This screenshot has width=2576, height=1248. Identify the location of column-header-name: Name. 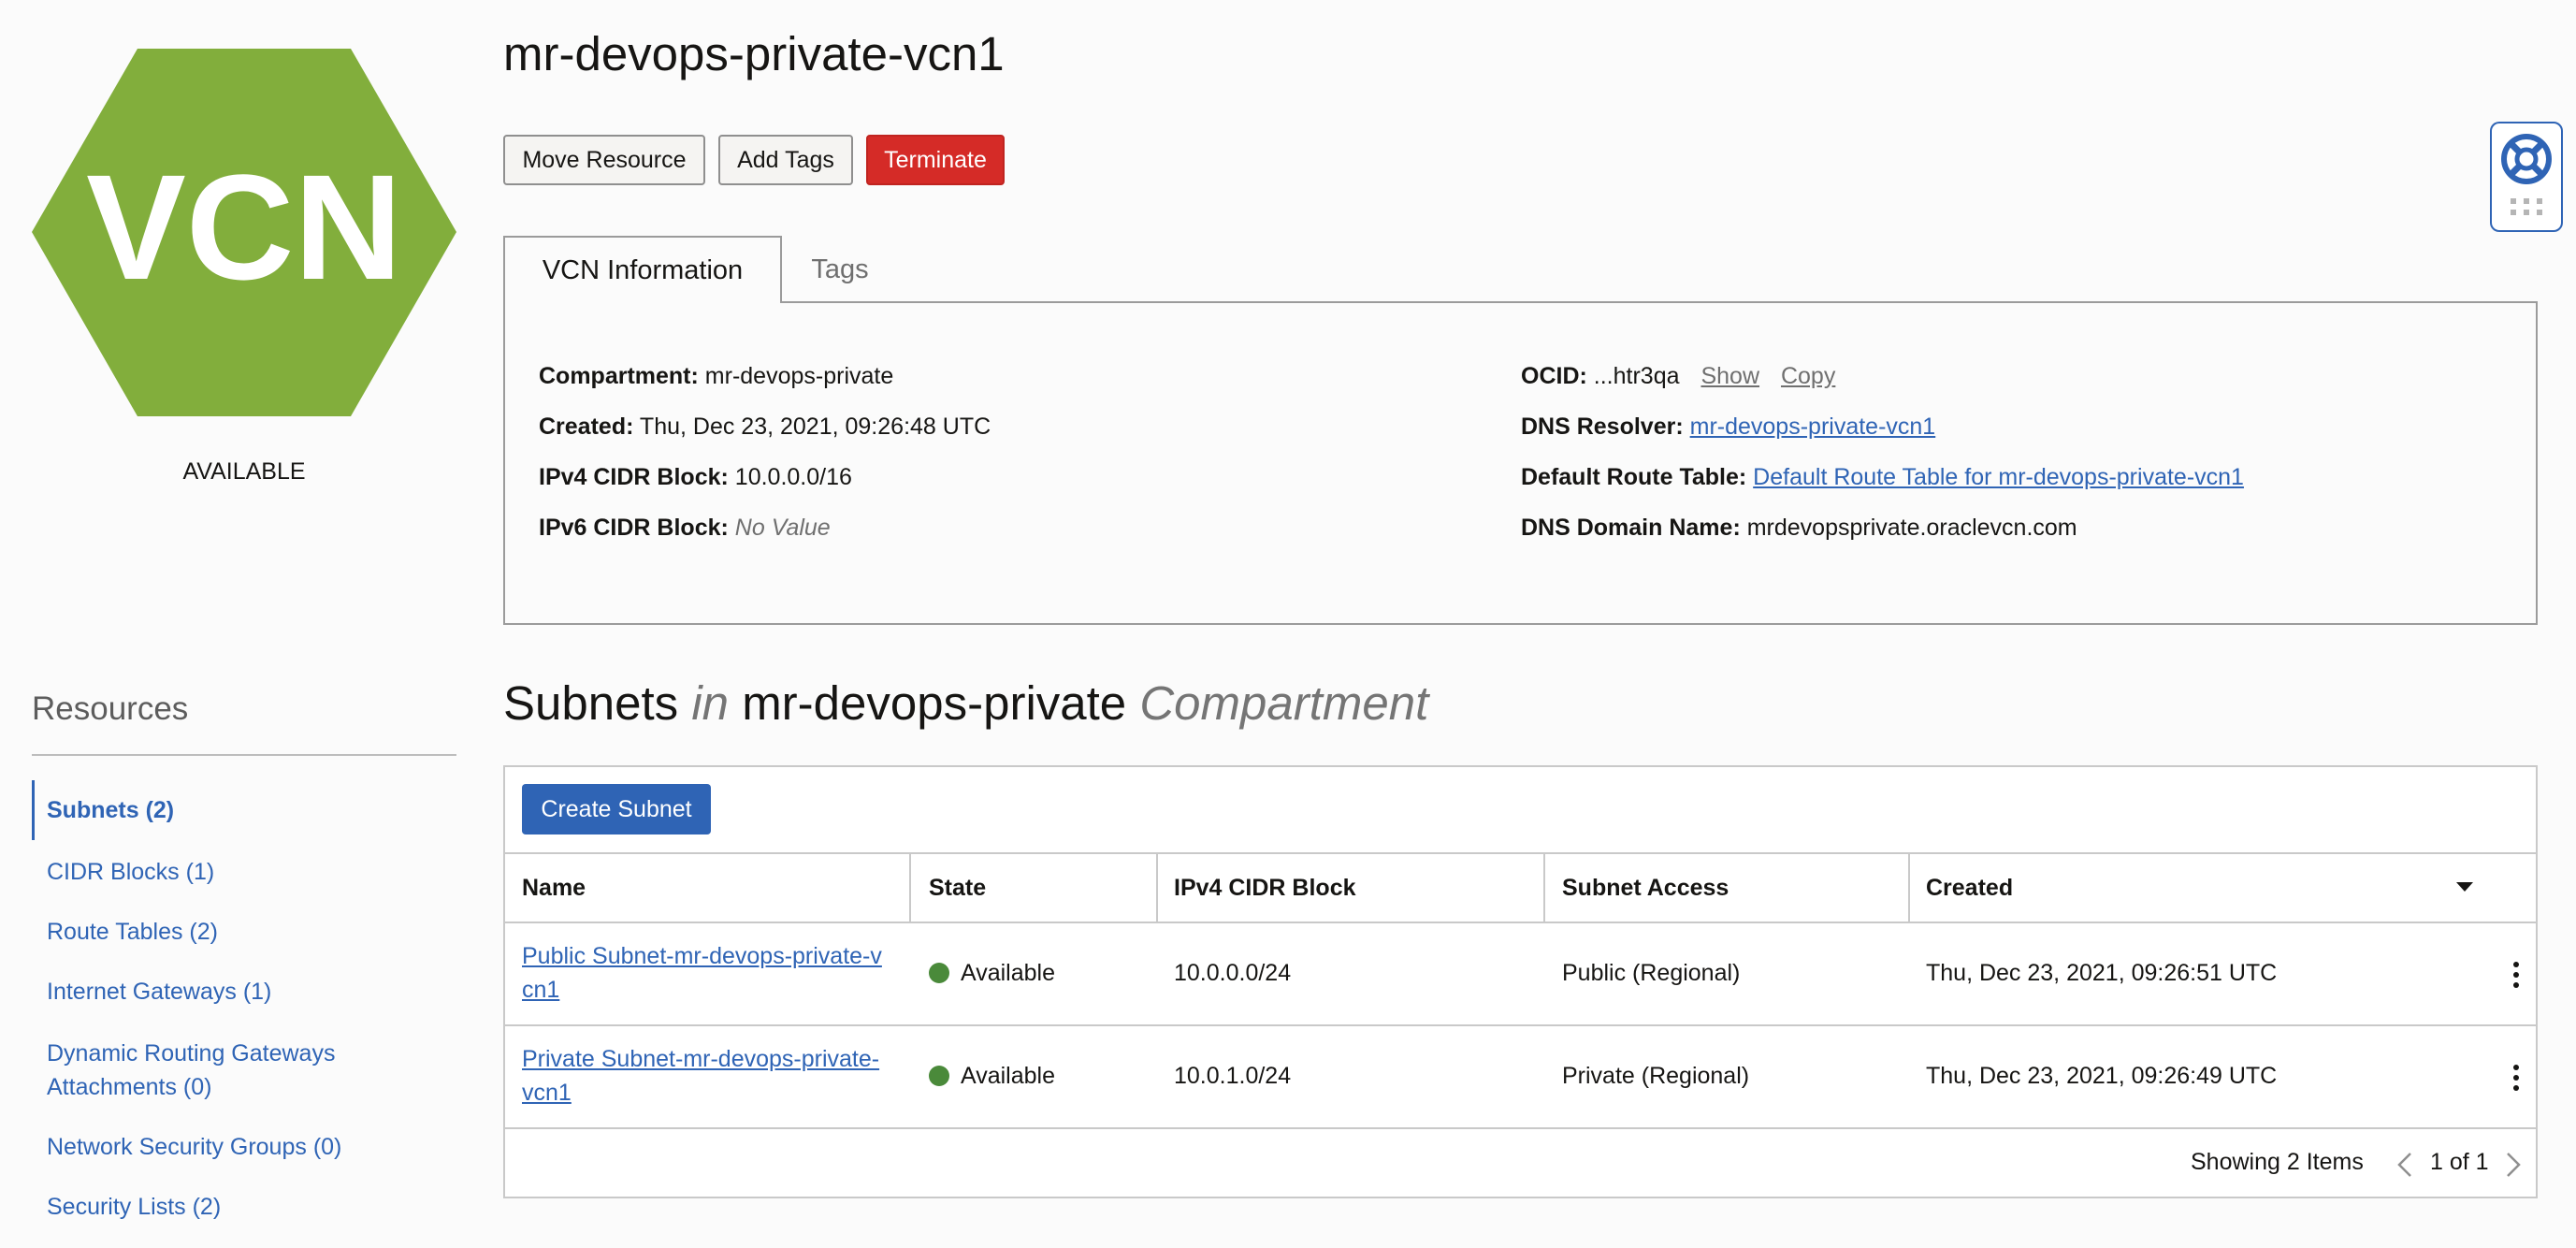
(554, 887).